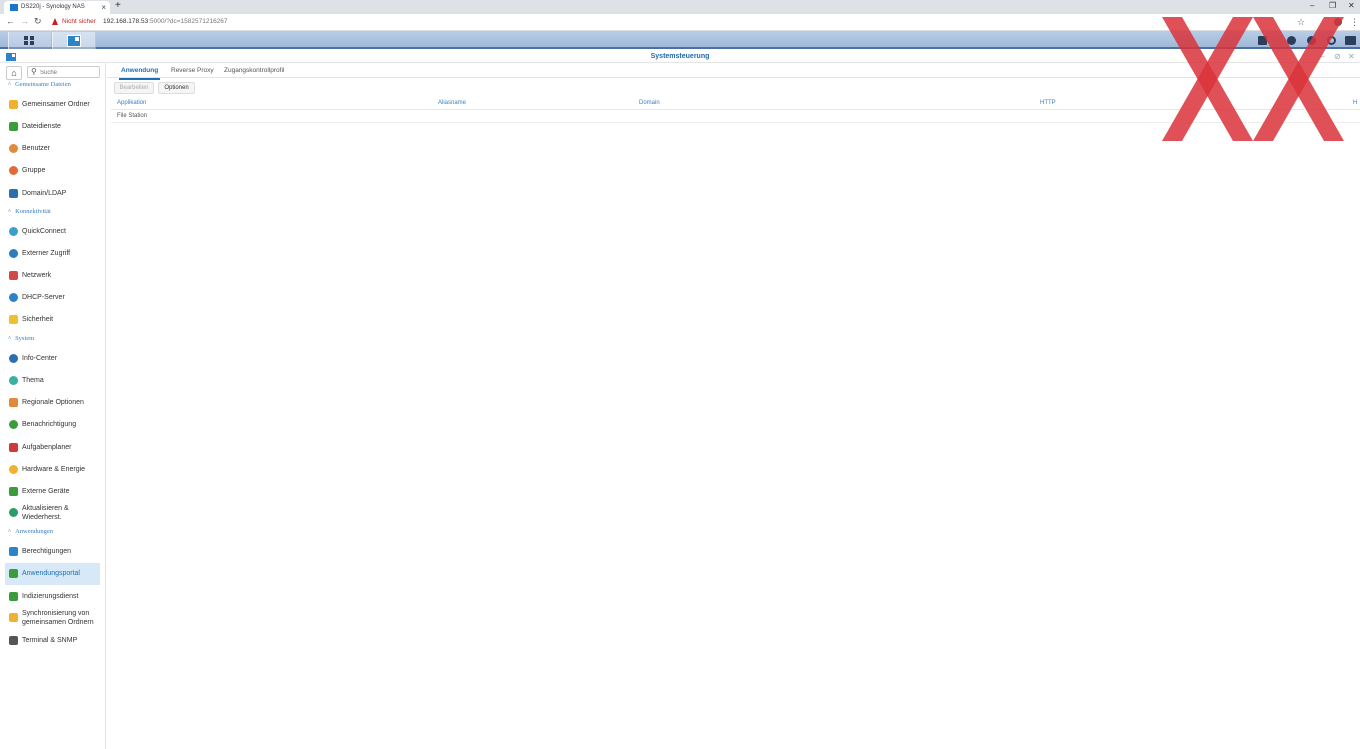 The image size is (1360, 749). What do you see at coordinates (680, 7) in the screenshot?
I see `browser-tab-bar: DS220j - Synology NAS × + – ❐ ✕` at bounding box center [680, 7].